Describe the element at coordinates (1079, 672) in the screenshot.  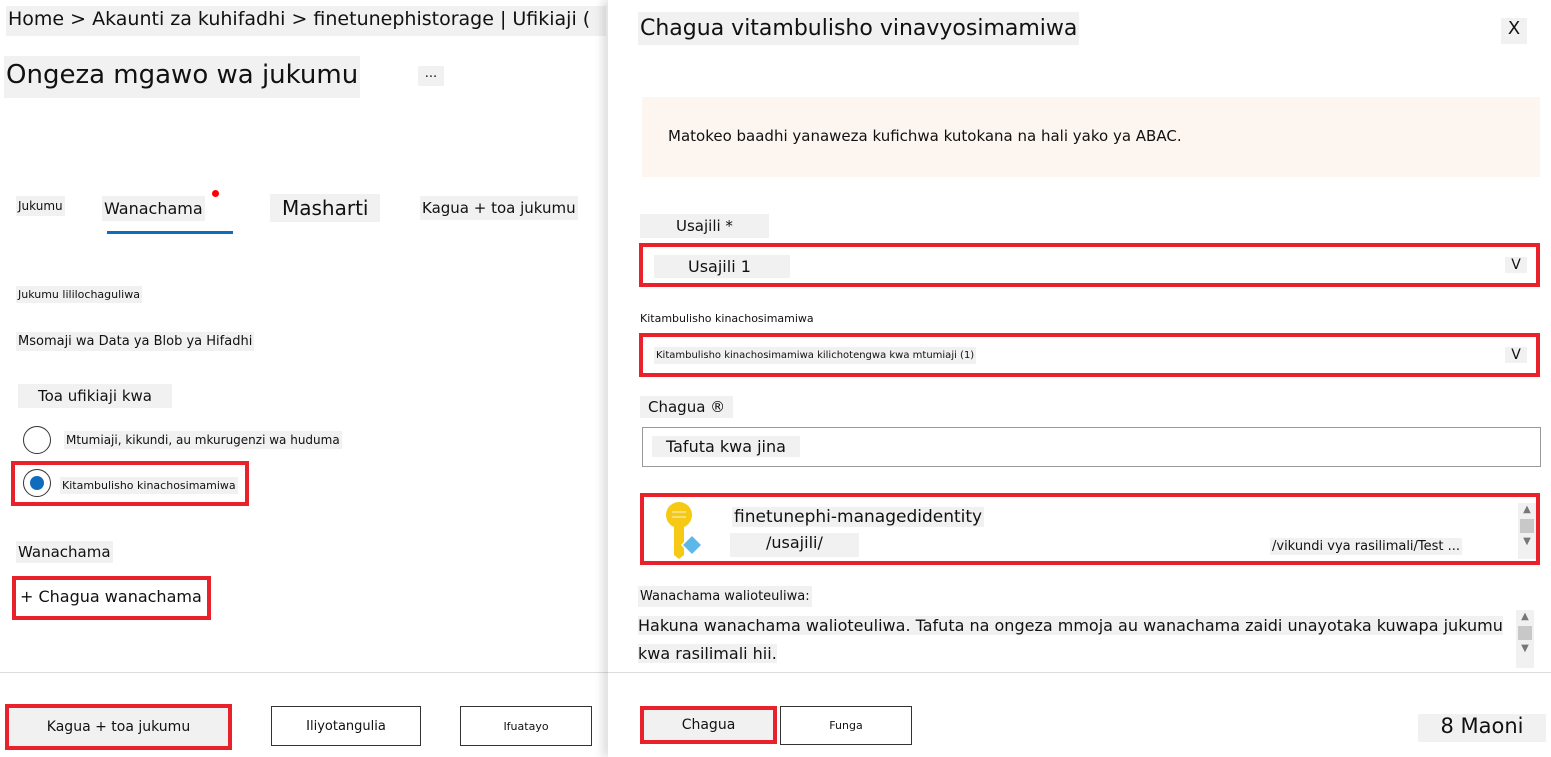
I see `panel-footer-divider` at that location.